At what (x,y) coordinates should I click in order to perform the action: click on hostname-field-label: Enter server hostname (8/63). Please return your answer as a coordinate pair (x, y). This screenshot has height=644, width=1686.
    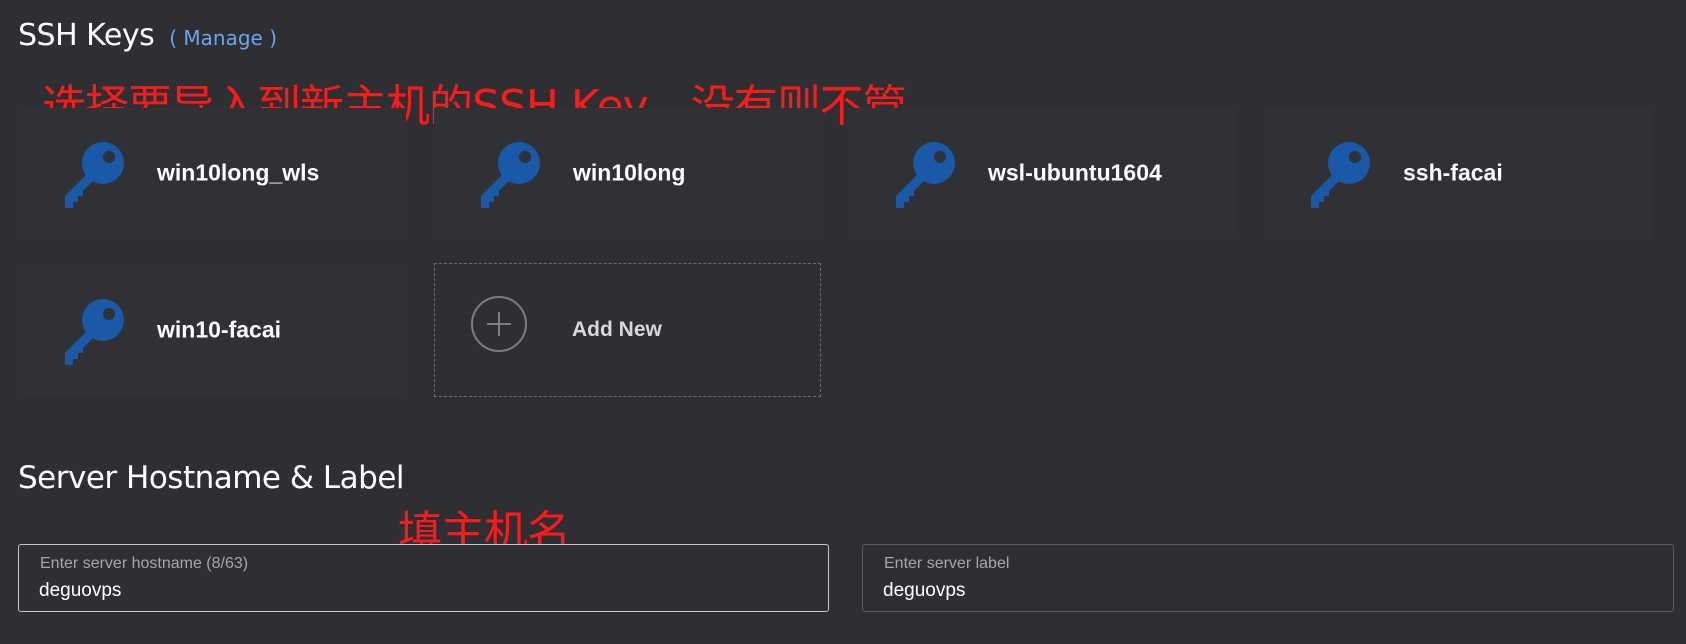
    Looking at the image, I should click on (144, 563).